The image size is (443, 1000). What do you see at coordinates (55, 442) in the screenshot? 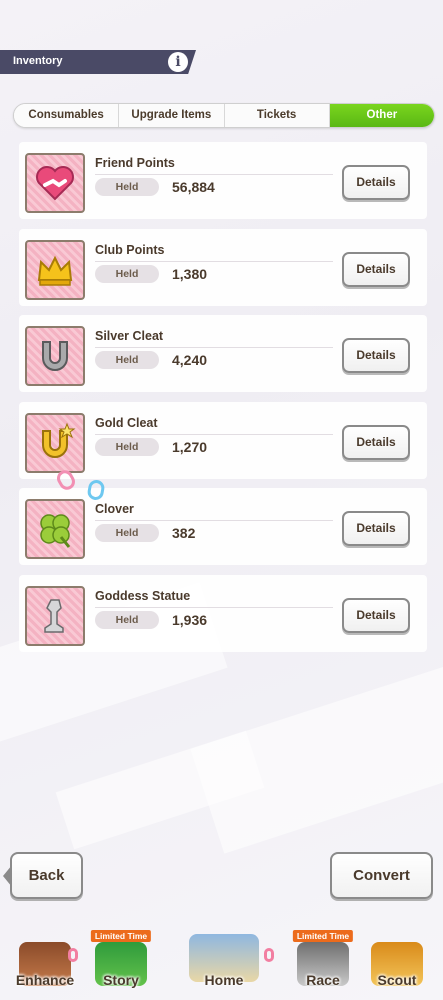
I see `gold-cleat-icon` at bounding box center [55, 442].